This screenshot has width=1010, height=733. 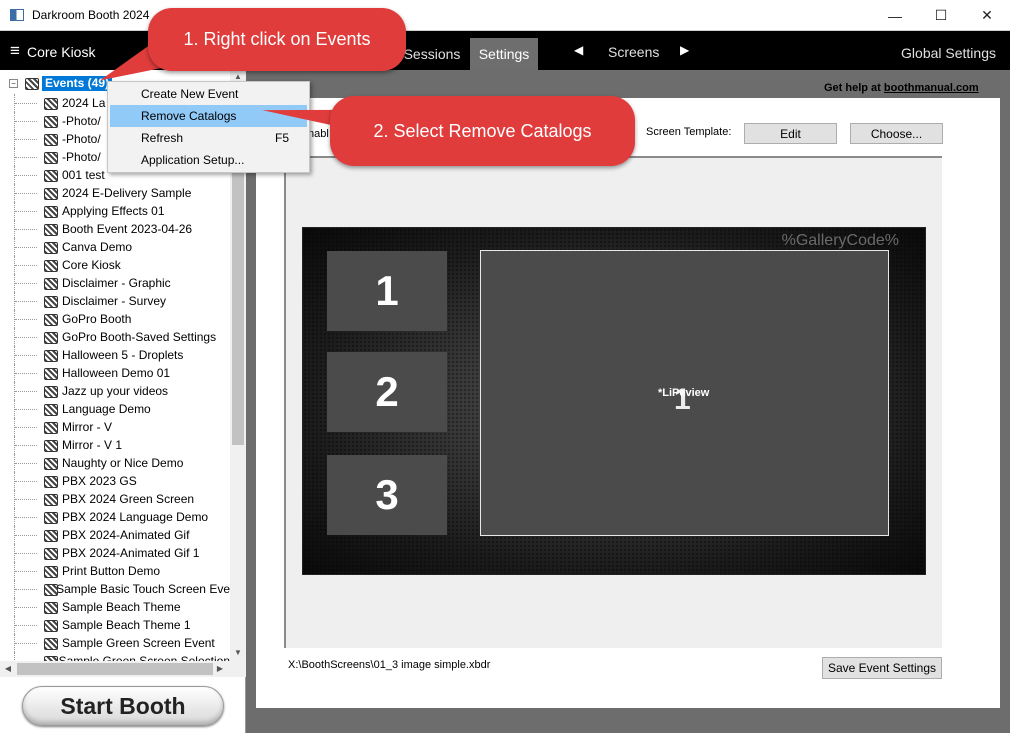 What do you see at coordinates (987, 15) in the screenshot?
I see `close-icon: ✕` at bounding box center [987, 15].